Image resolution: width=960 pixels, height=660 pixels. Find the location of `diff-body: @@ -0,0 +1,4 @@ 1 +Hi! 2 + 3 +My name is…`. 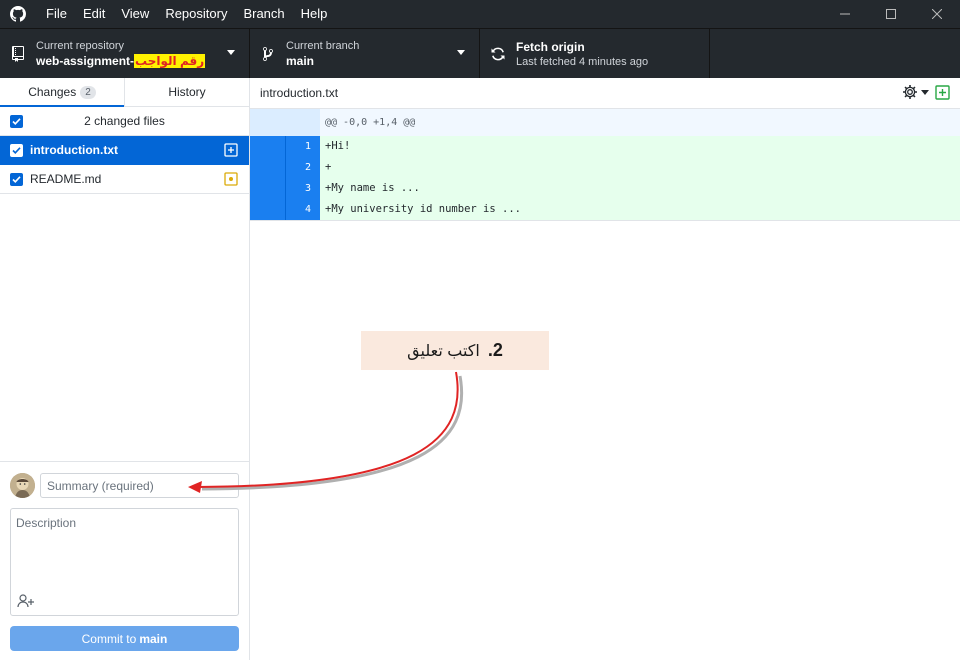

diff-body: @@ -0,0 +1,4 @@ 1 +Hi! 2 + 3 +My name is… is located at coordinates (605, 165).